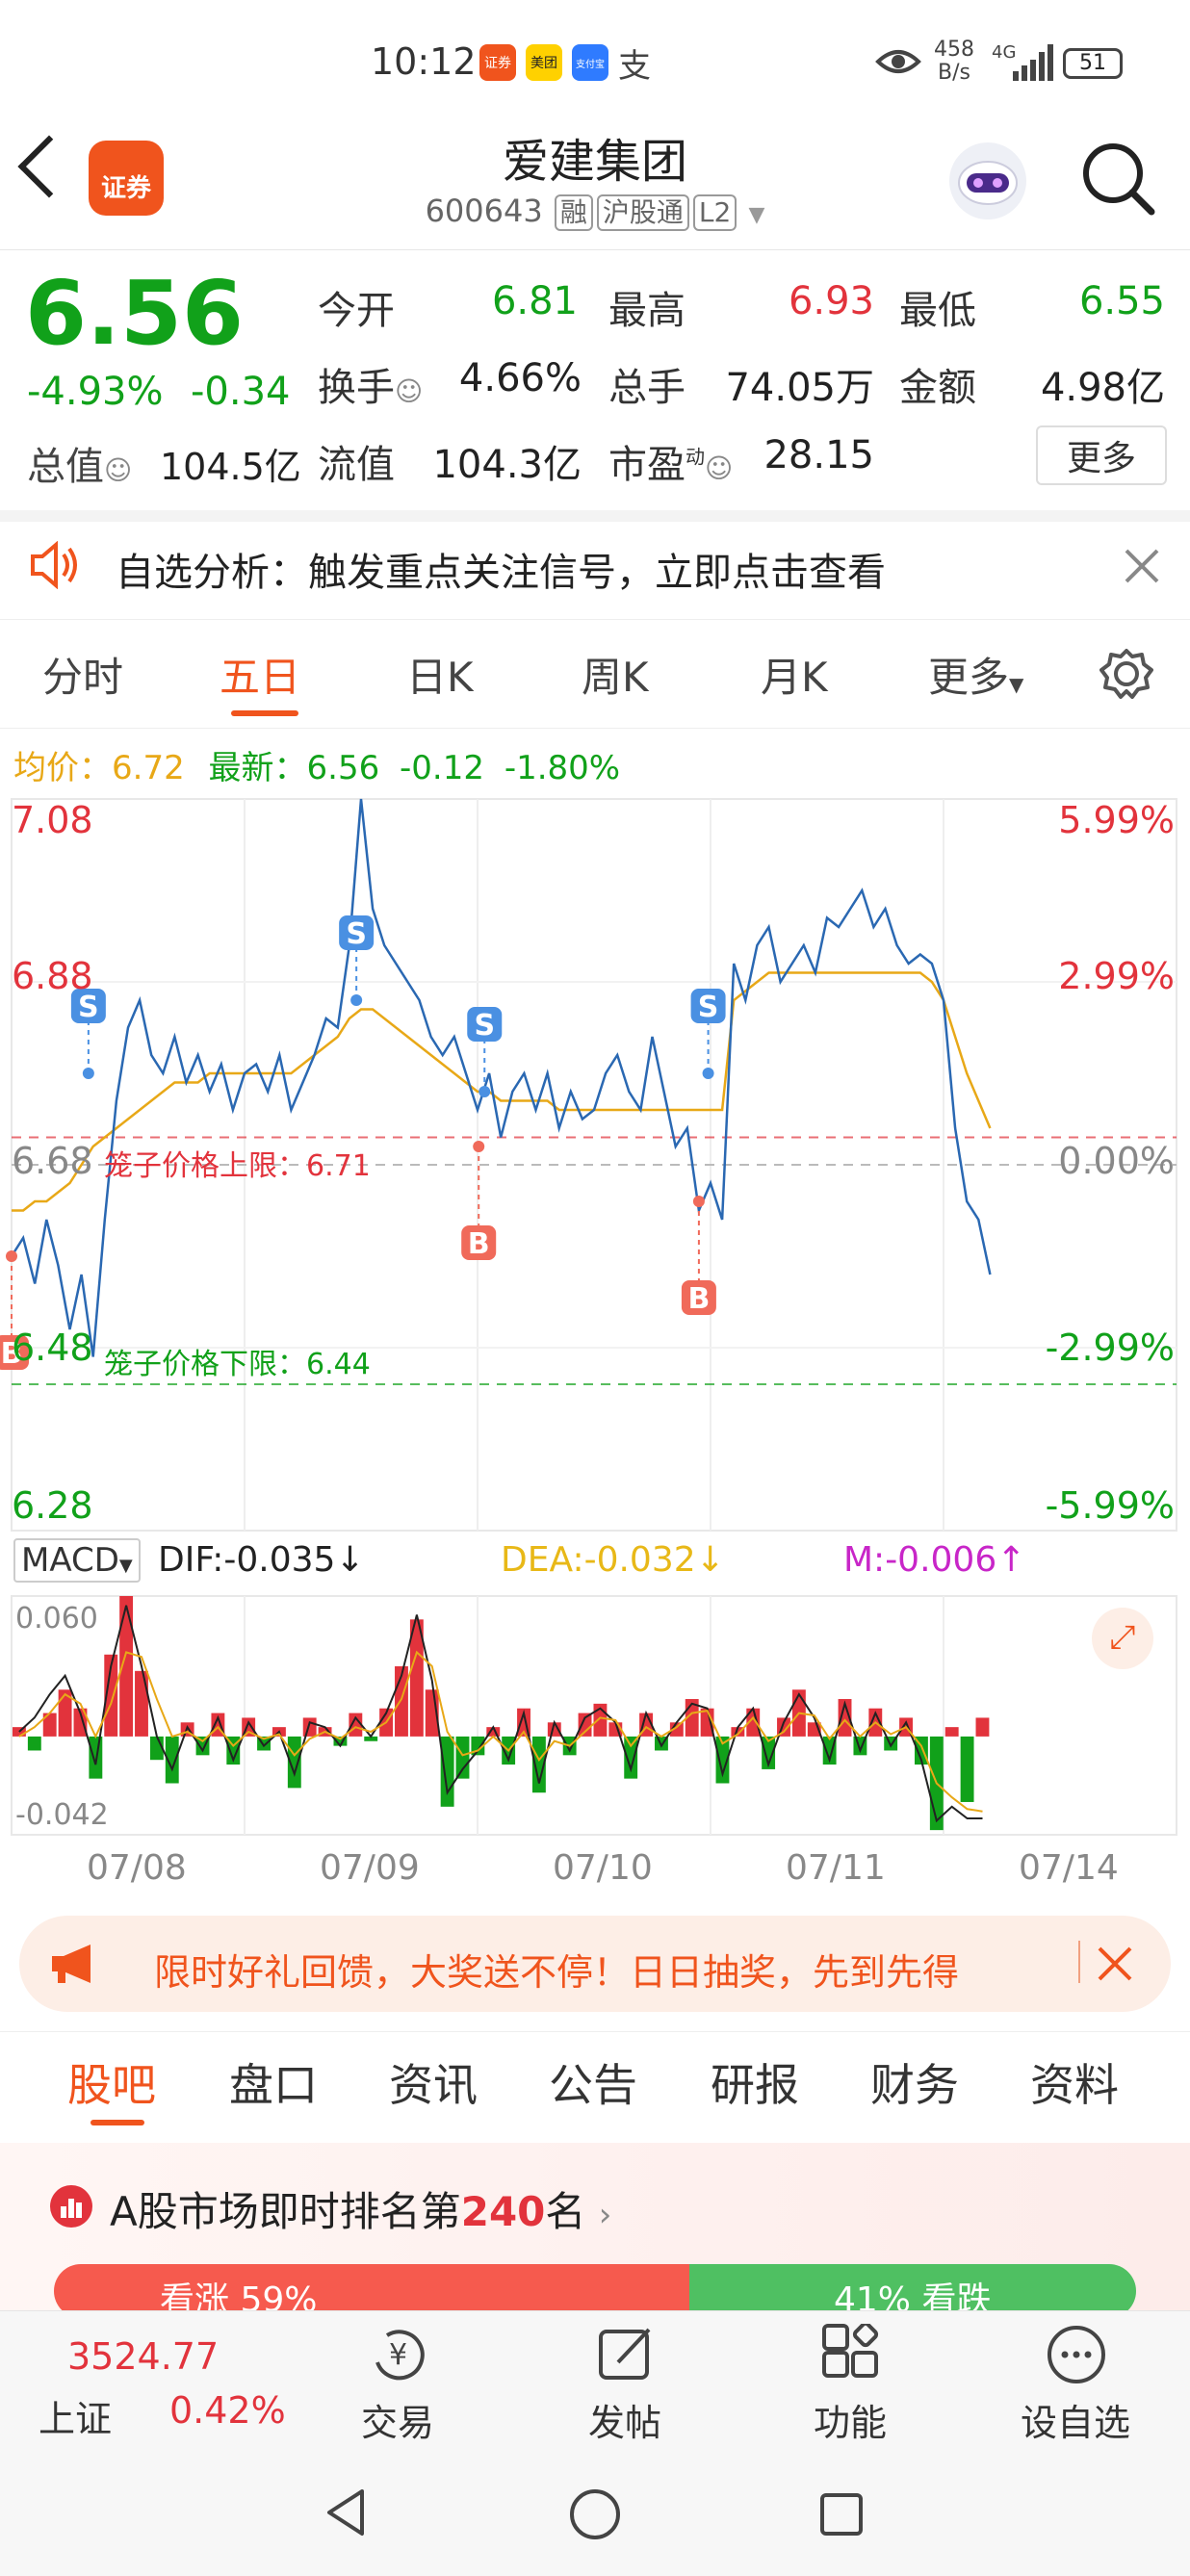 The image size is (1190, 2576). I want to click on volume-value: 74.05万, so click(800, 388).